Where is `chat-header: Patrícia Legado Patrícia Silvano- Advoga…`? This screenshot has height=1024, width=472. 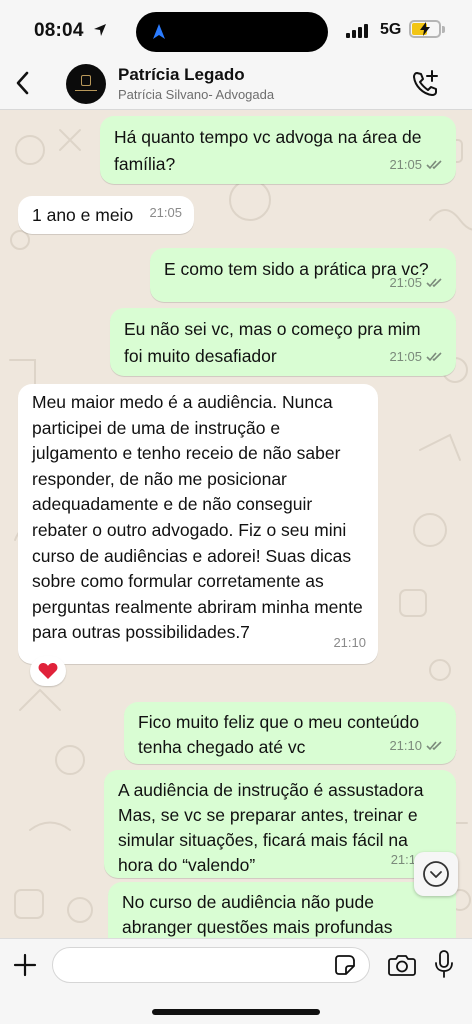
chat-header: Patrícia Legado Patrícia Silvano- Advoga… is located at coordinates (236, 84).